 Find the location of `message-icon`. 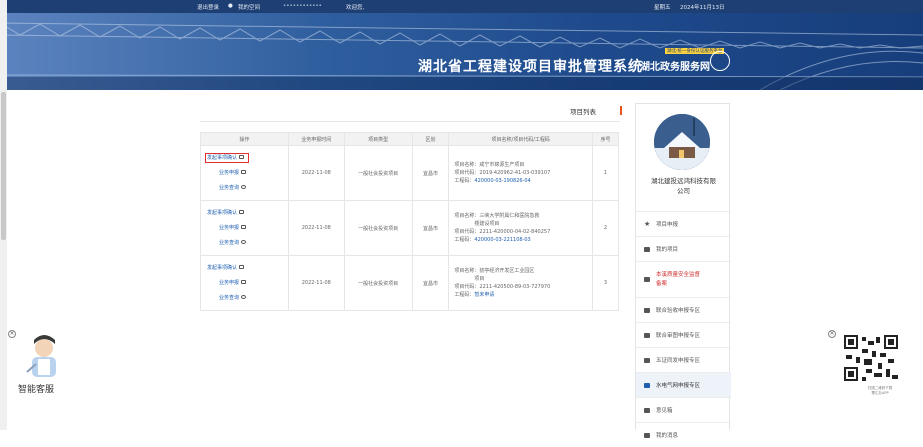

message-icon is located at coordinates (647, 435).